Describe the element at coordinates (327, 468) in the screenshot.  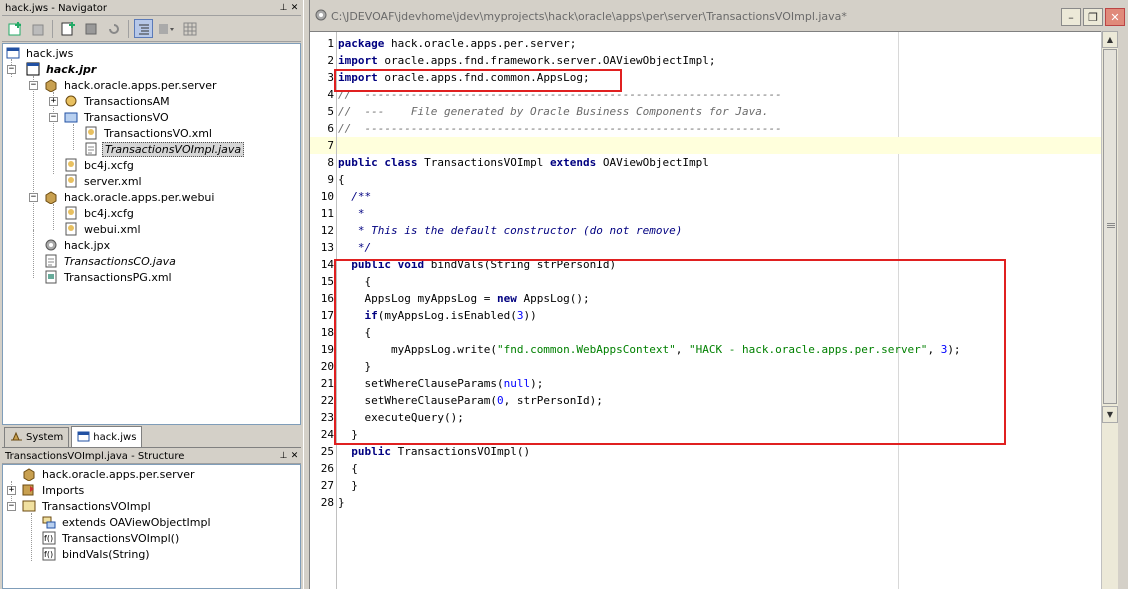
I see `line-number: 26` at that location.